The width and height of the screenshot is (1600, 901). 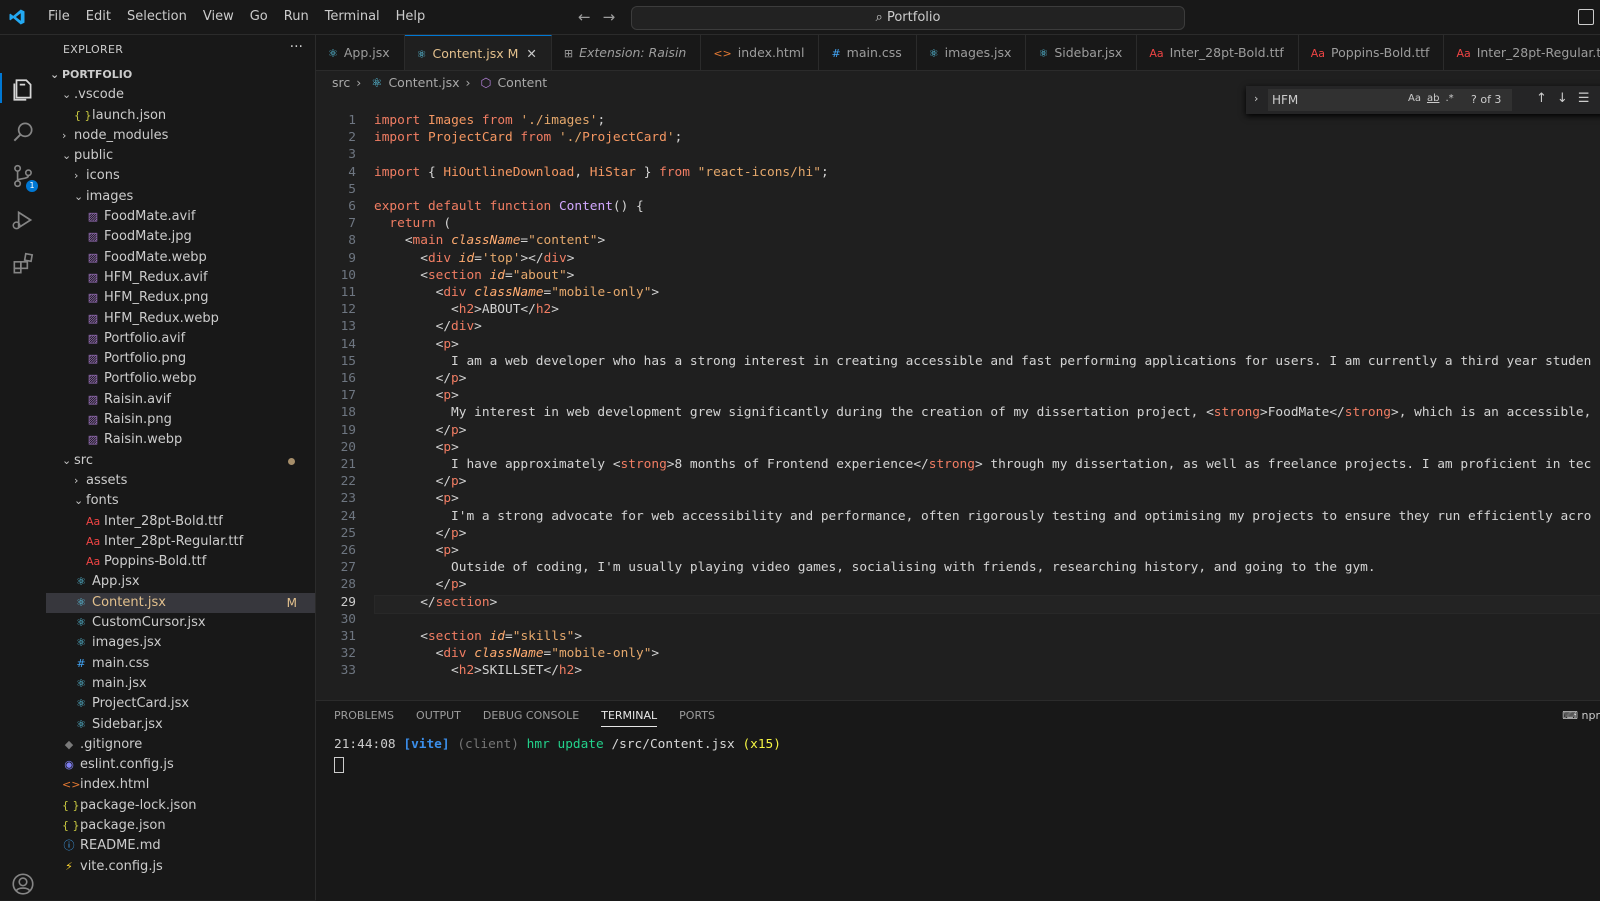 What do you see at coordinates (438, 718) in the screenshot?
I see `panel-tab-output: OUTPUT` at bounding box center [438, 718].